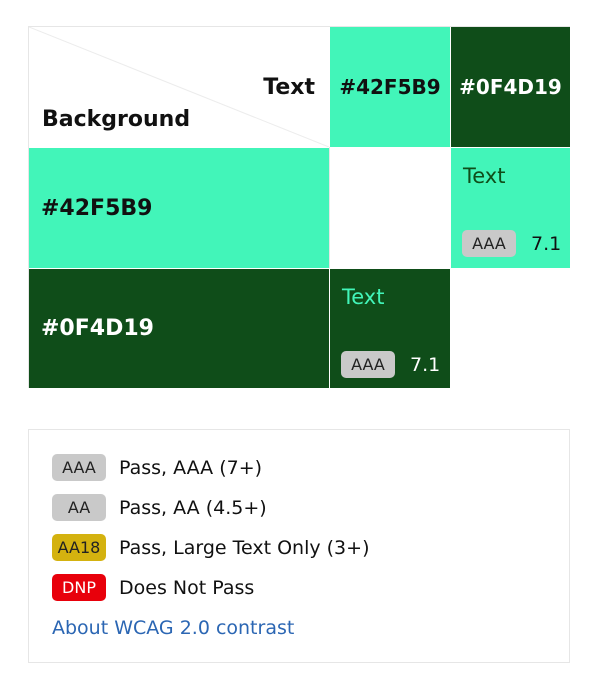 This screenshot has width=603, height=685. I want to click on legend-description: Does Not Pass, so click(187, 587).